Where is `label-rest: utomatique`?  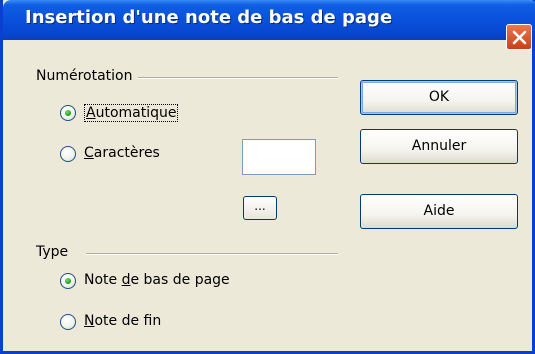
label-rest: utomatique is located at coordinates (136, 113).